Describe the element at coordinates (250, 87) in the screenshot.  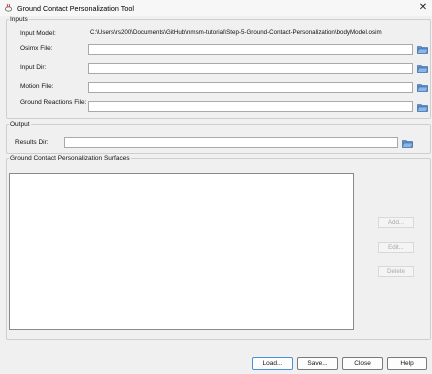
I see `motion-file-field` at that location.